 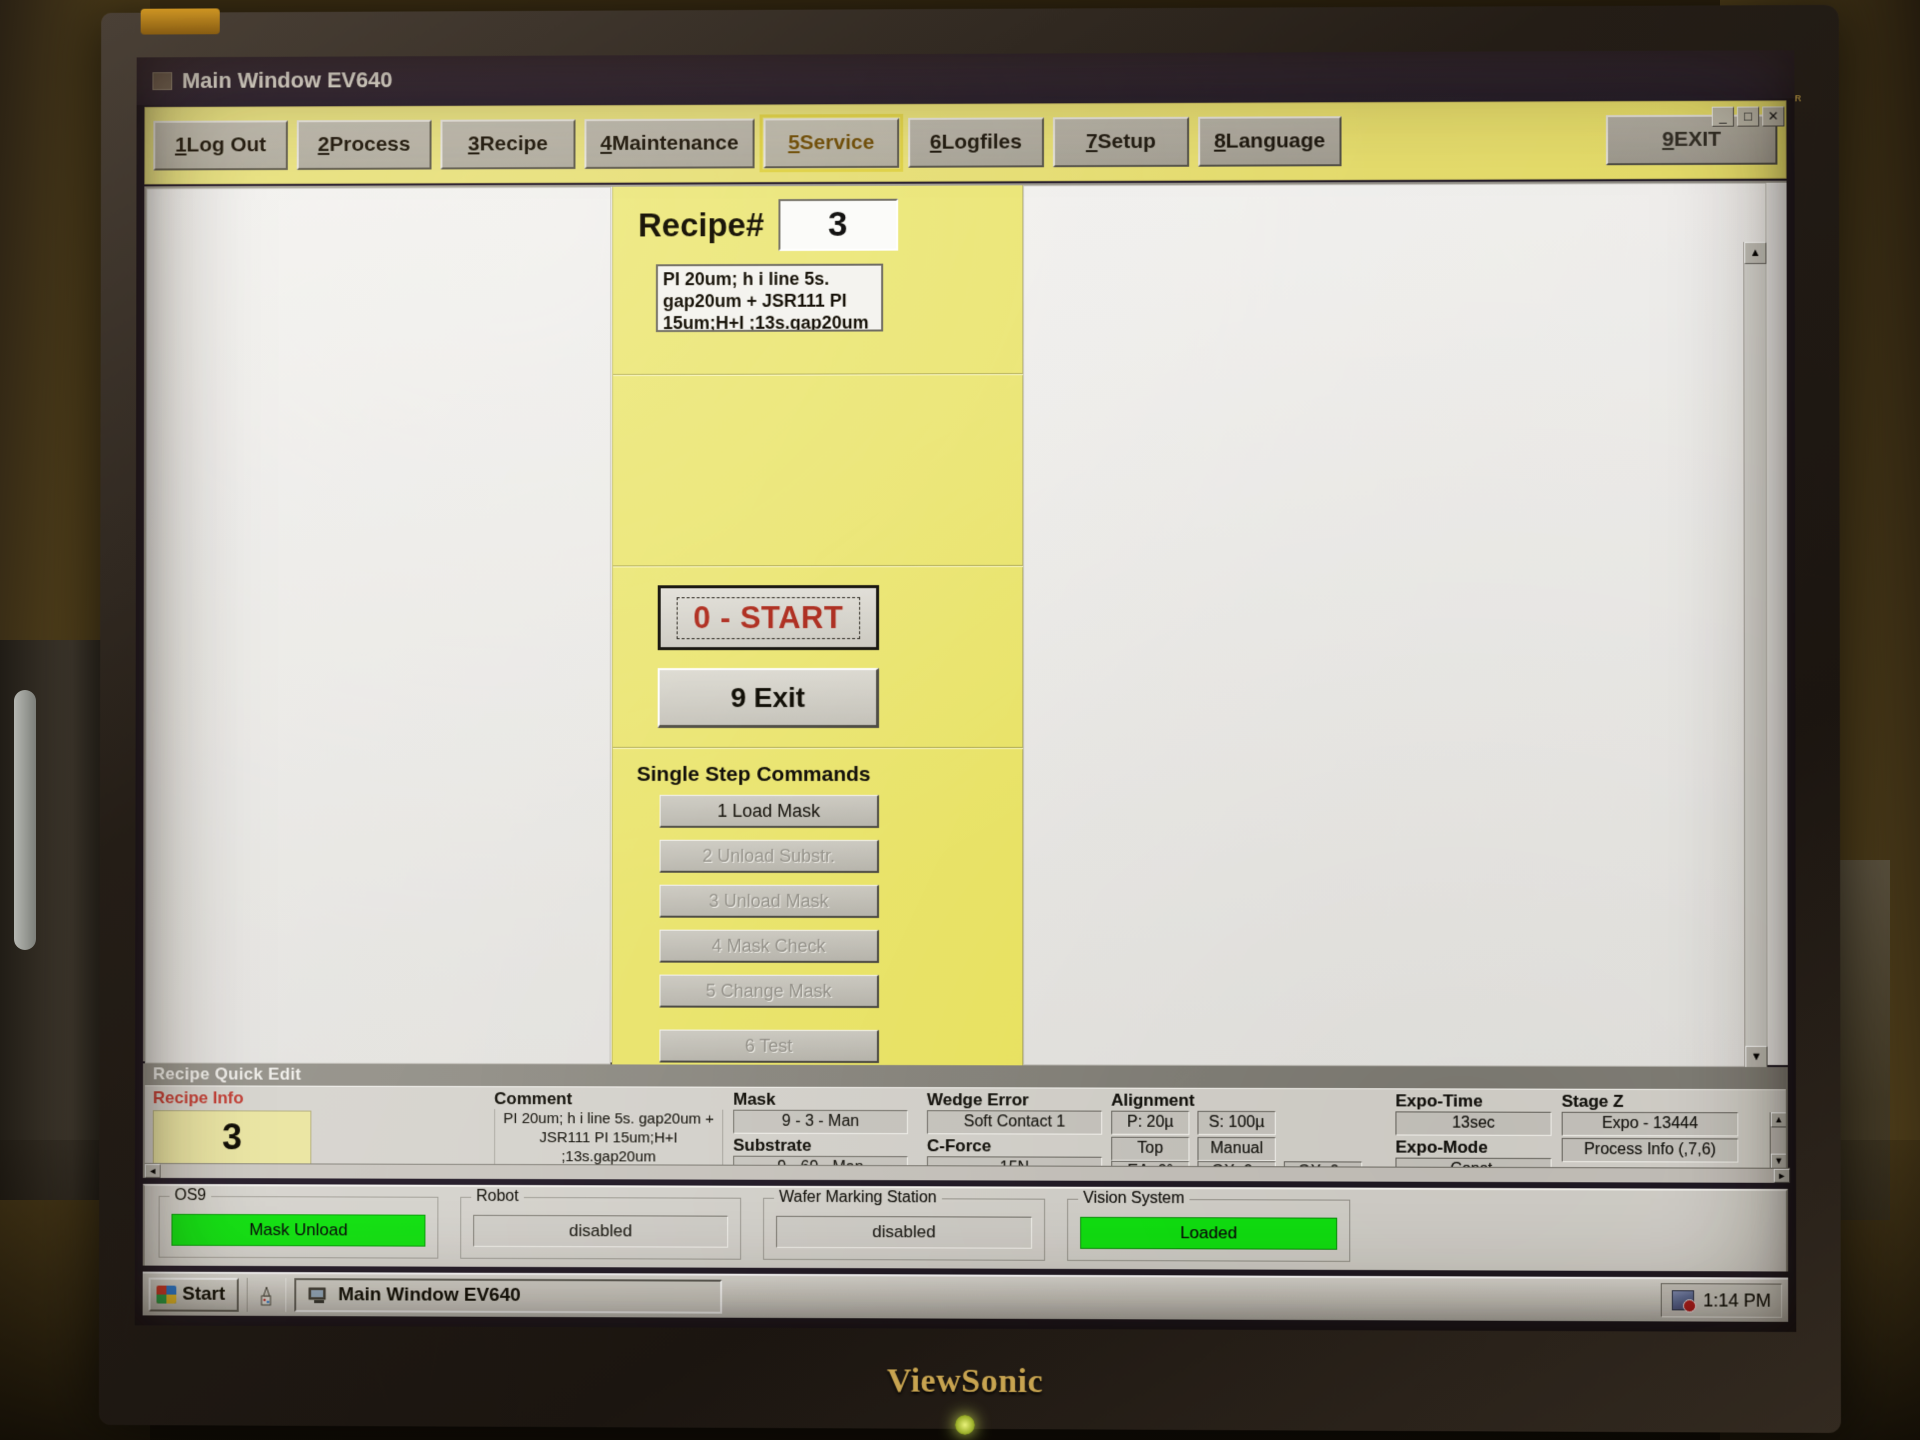 I want to click on system-menu-icon, so click(x=162, y=81).